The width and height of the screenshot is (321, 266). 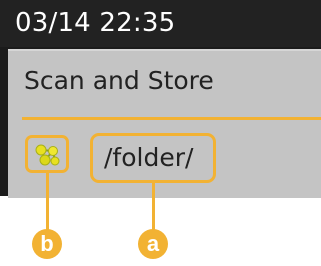 I want to click on destination-path: /folder/, so click(x=149, y=157).